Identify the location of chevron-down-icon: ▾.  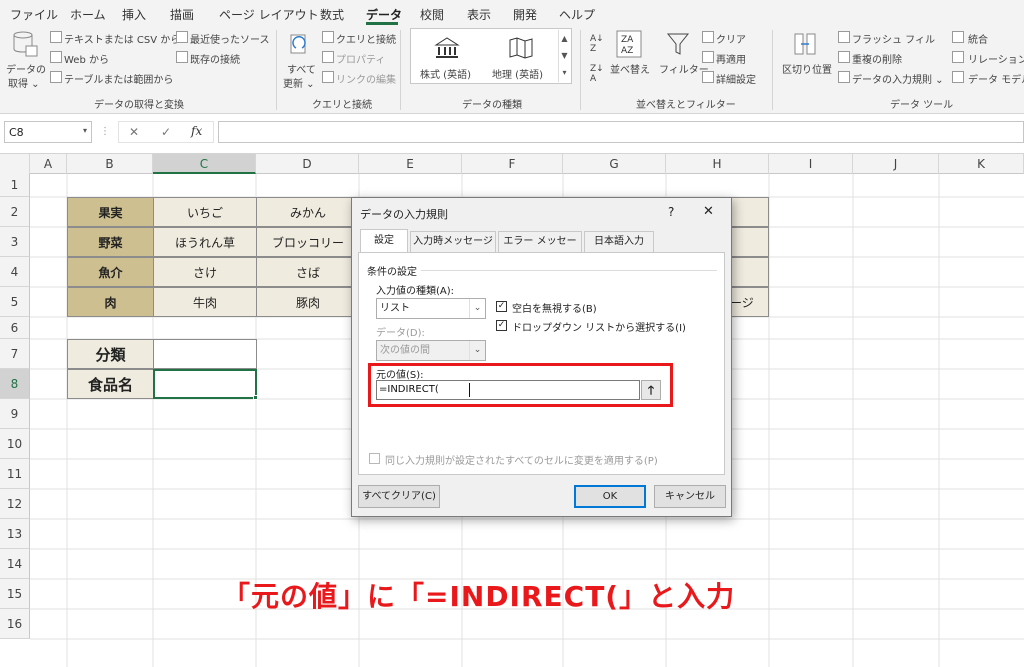
(85, 130).